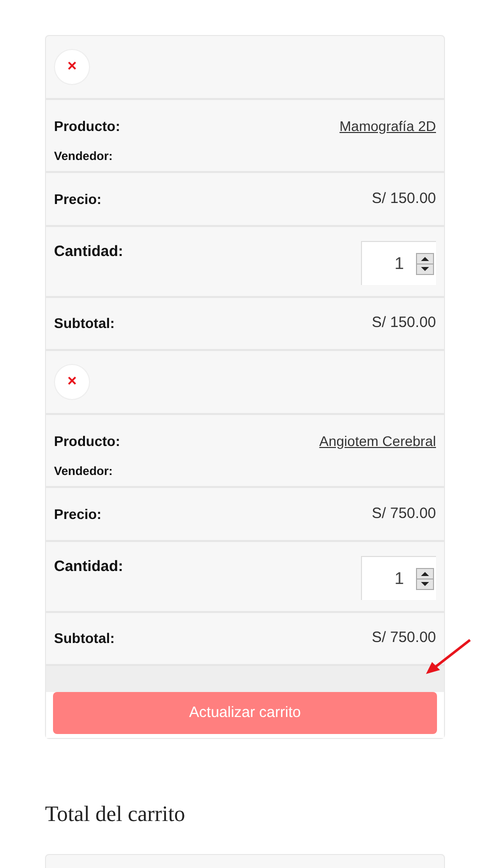 The image size is (484, 868). Describe the element at coordinates (388, 126) in the screenshot. I see `product-link: Mamografía 2D` at that location.